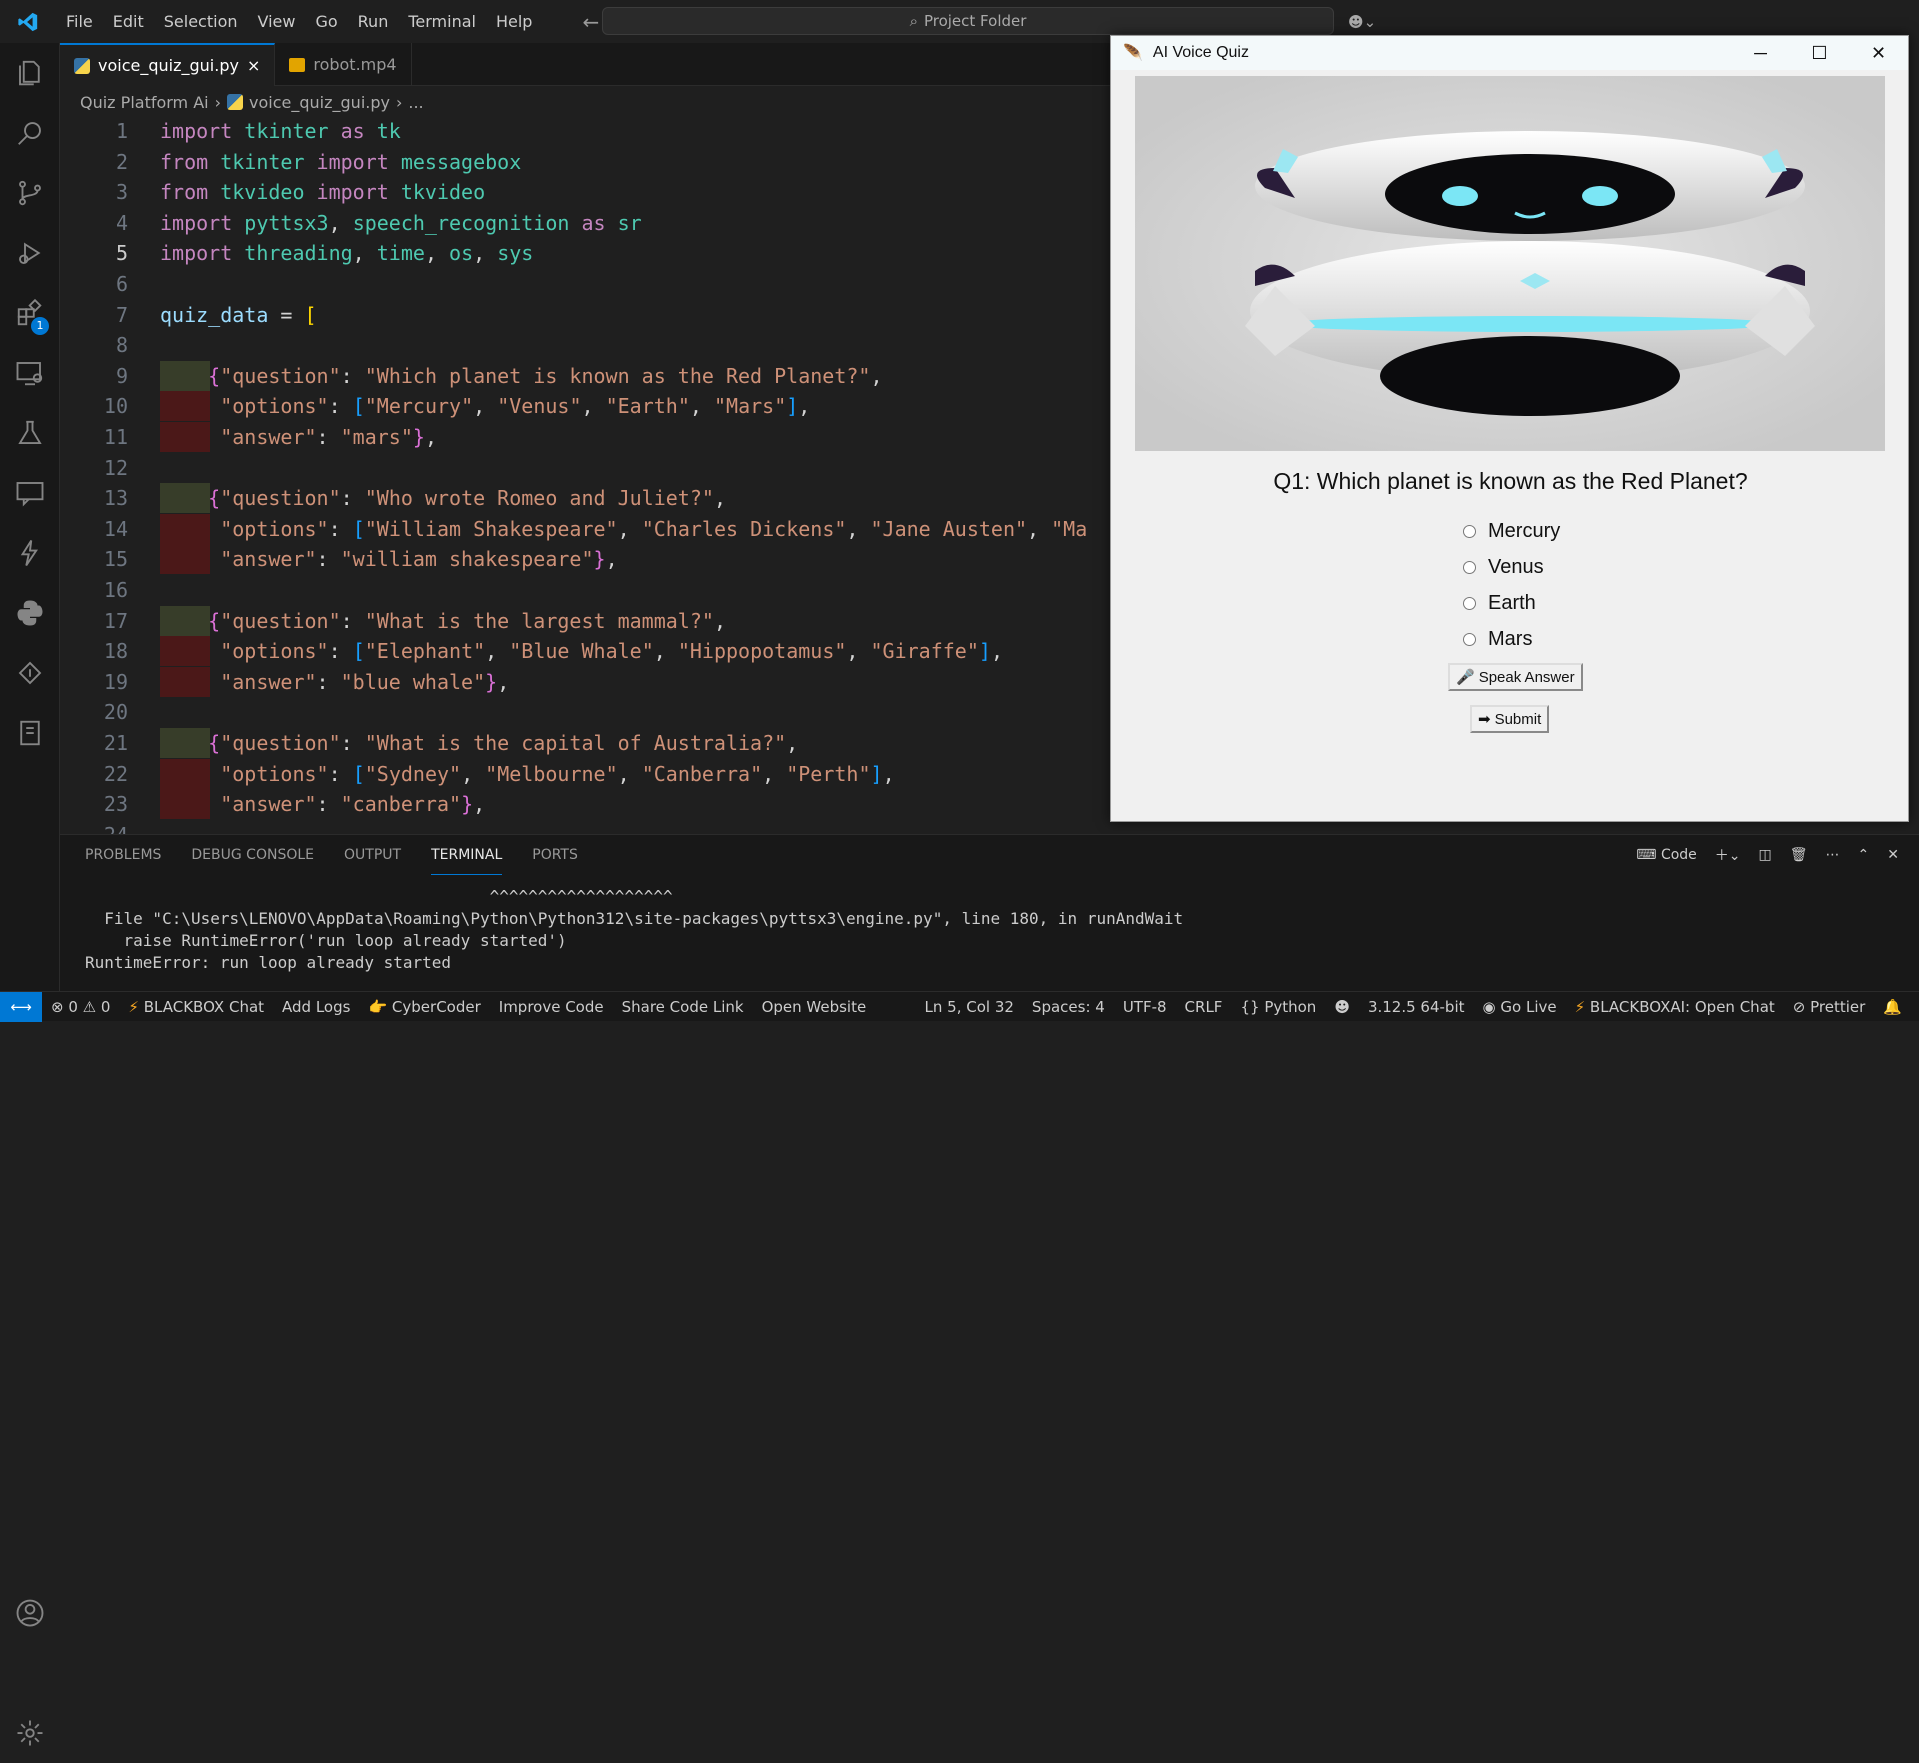  Describe the element at coordinates (1416, 1007) in the screenshot. I see `interpreter-status: 3.12.5 64-bit` at that location.